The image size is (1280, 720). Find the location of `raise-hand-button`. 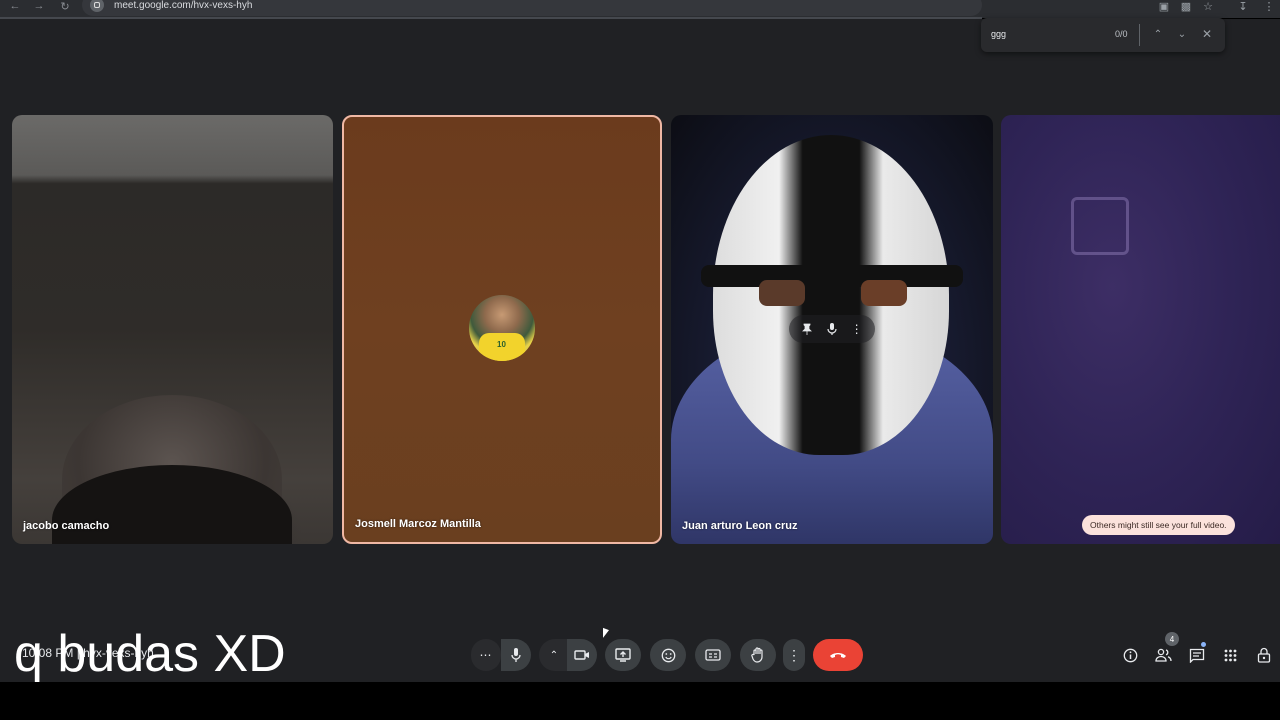

raise-hand-button is located at coordinates (758, 655).